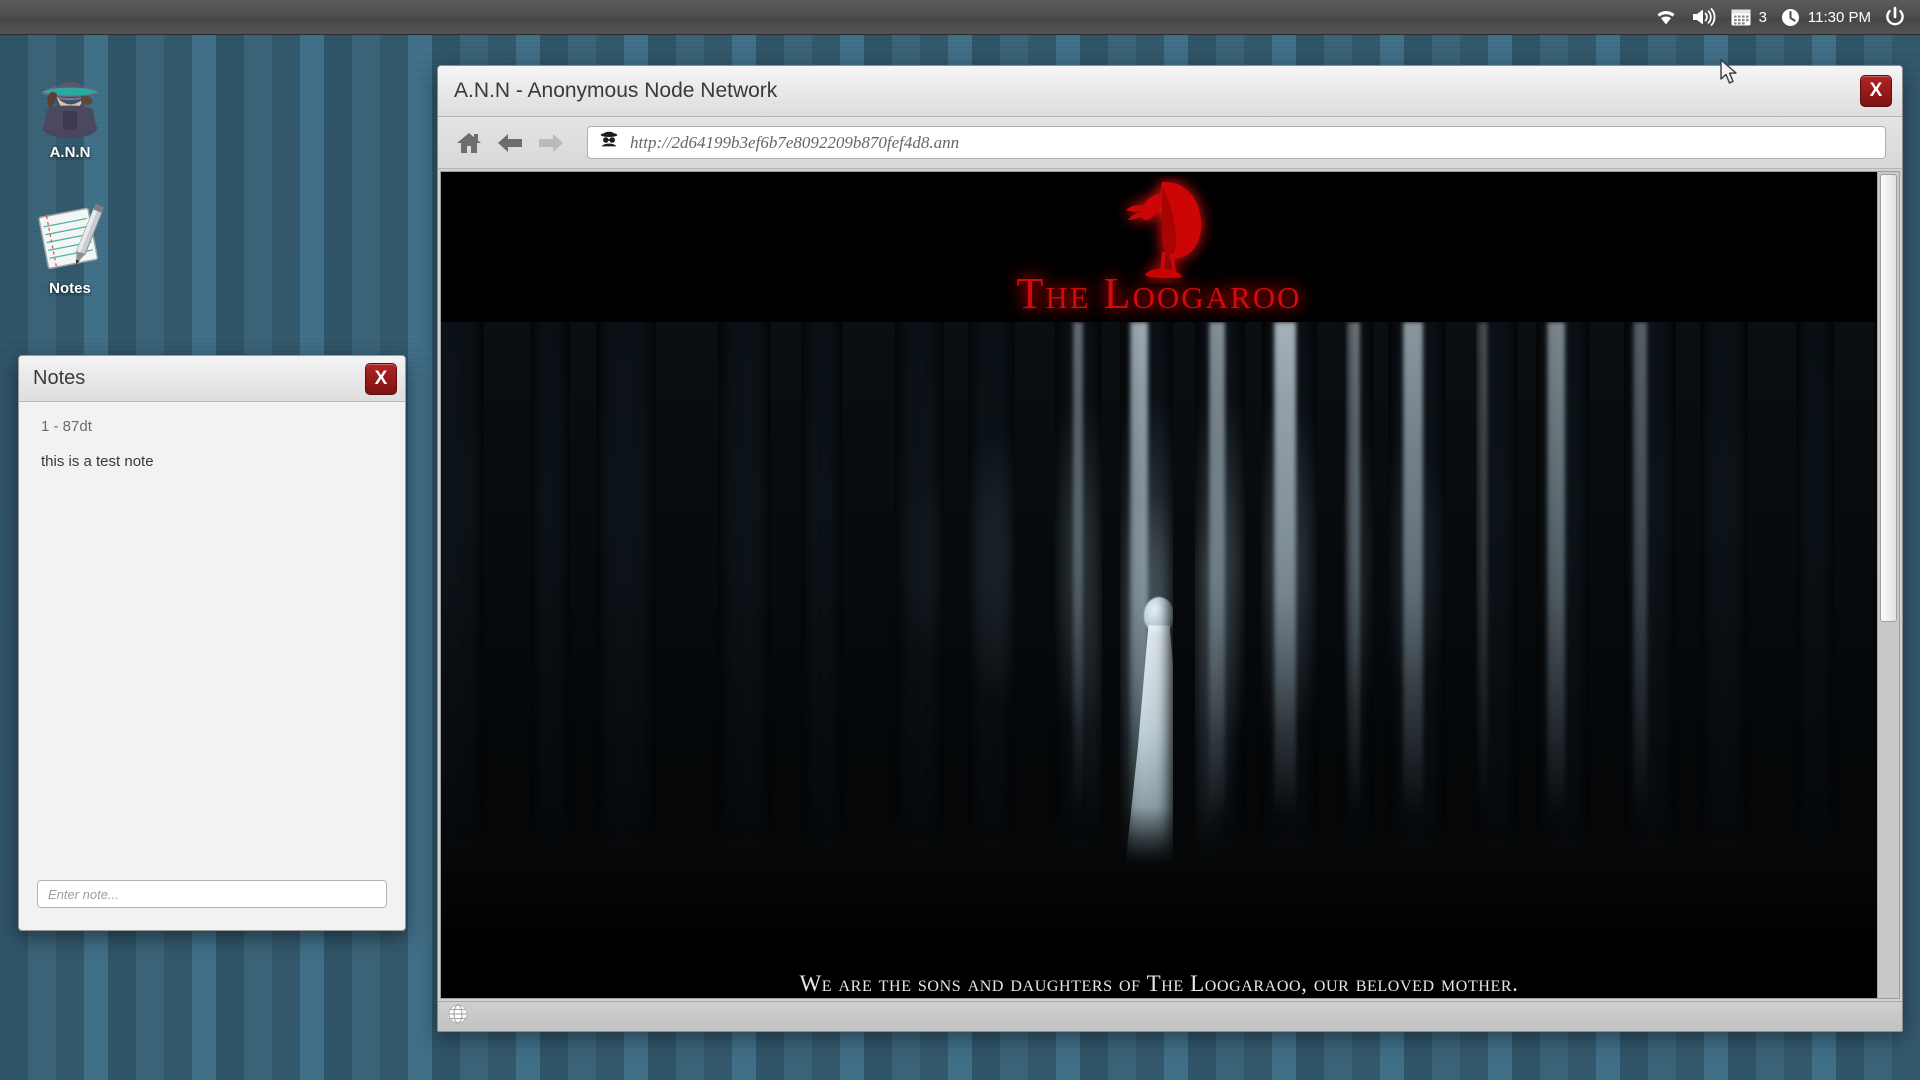  What do you see at coordinates (70, 288) in the screenshot?
I see `desktop-icon-notes-label: Notes` at bounding box center [70, 288].